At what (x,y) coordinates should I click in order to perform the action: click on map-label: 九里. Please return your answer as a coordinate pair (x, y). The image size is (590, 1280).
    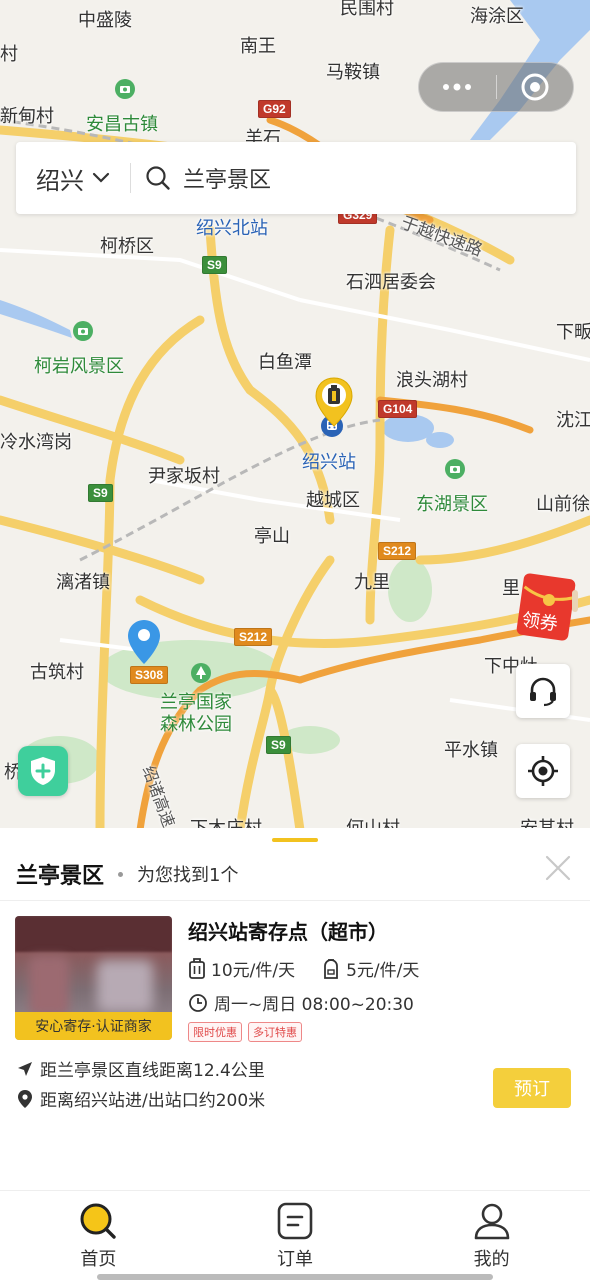
    Looking at the image, I should click on (372, 582).